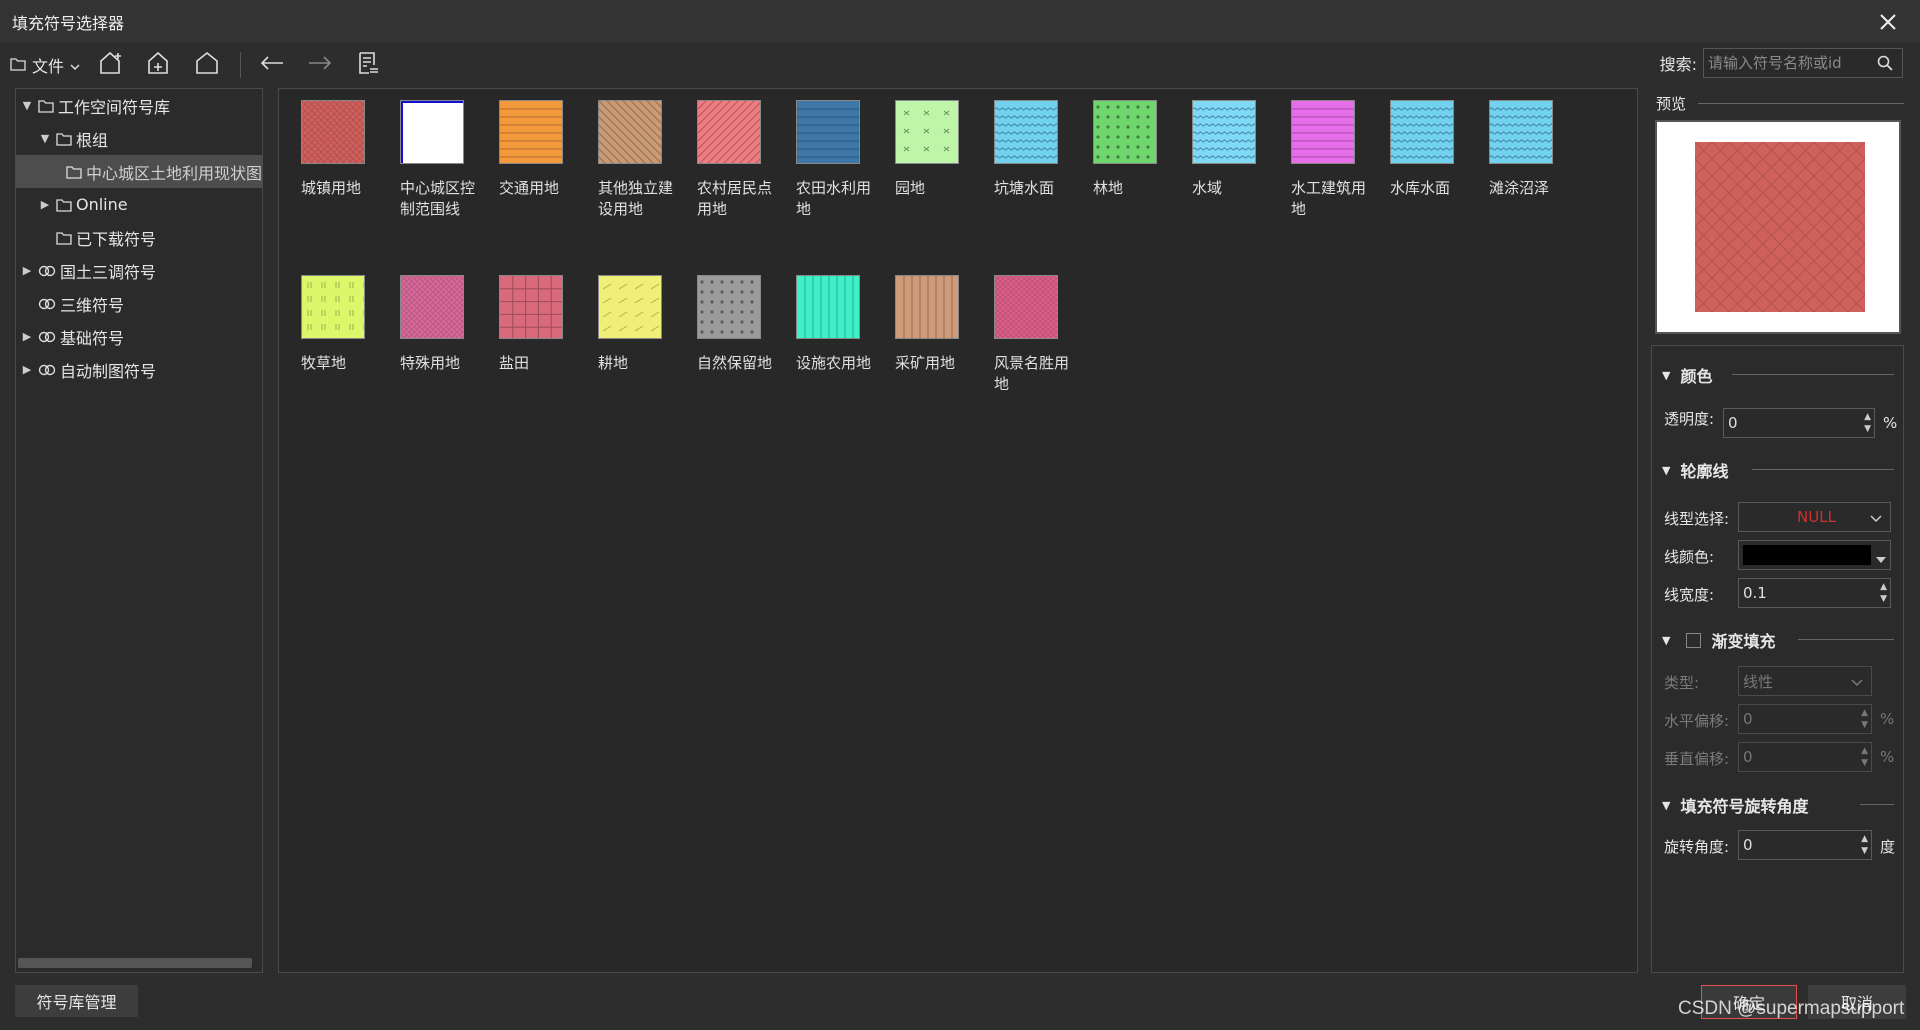 Image resolution: width=1920 pixels, height=1030 pixels. What do you see at coordinates (139, 138) in the screenshot?
I see `tree-node: ▼ 根组` at bounding box center [139, 138].